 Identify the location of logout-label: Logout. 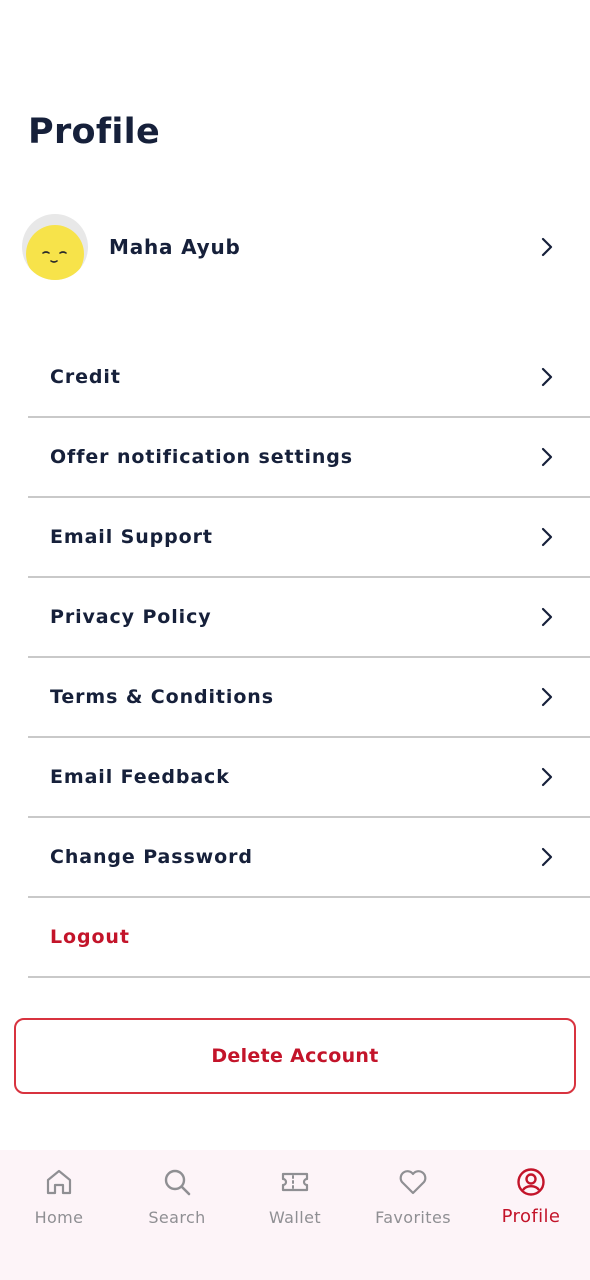
(90, 937).